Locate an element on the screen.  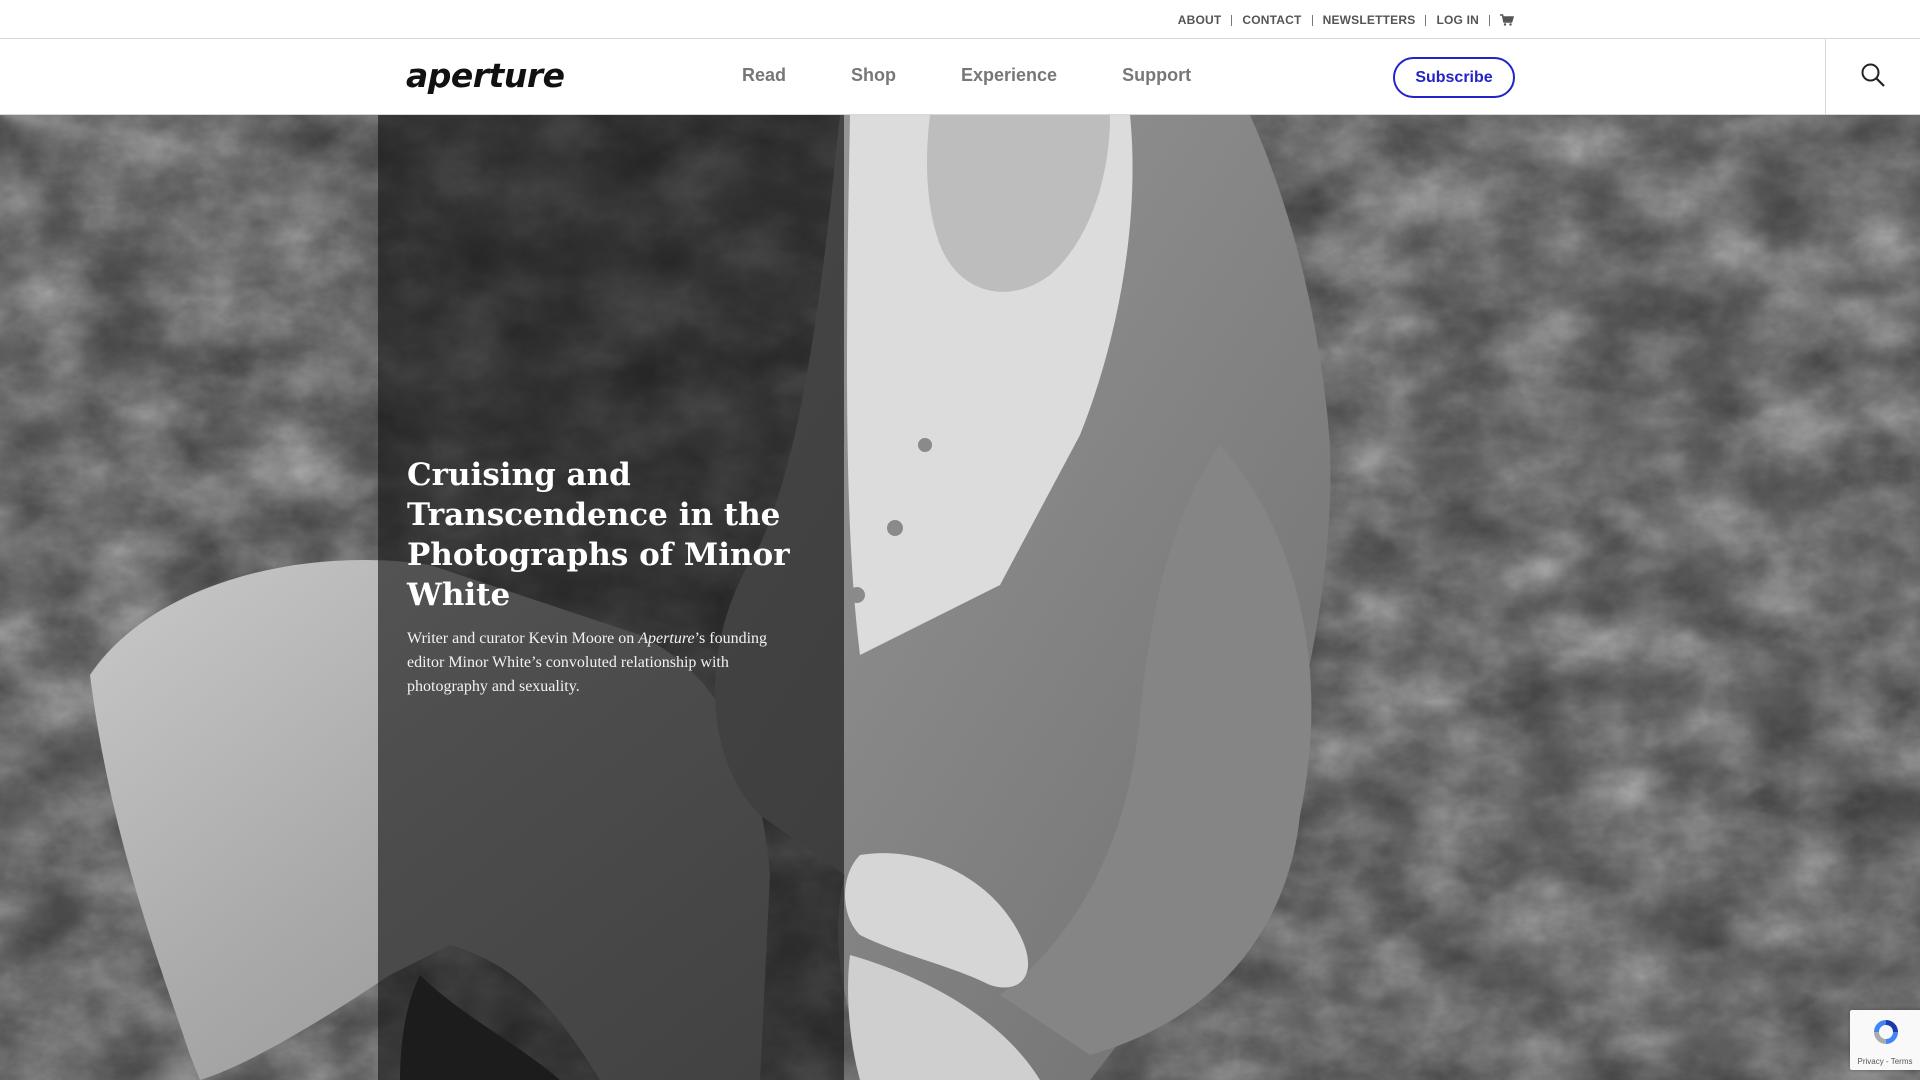
utility-link-newsletters: NEWSLETTERS is located at coordinates (1369, 20).